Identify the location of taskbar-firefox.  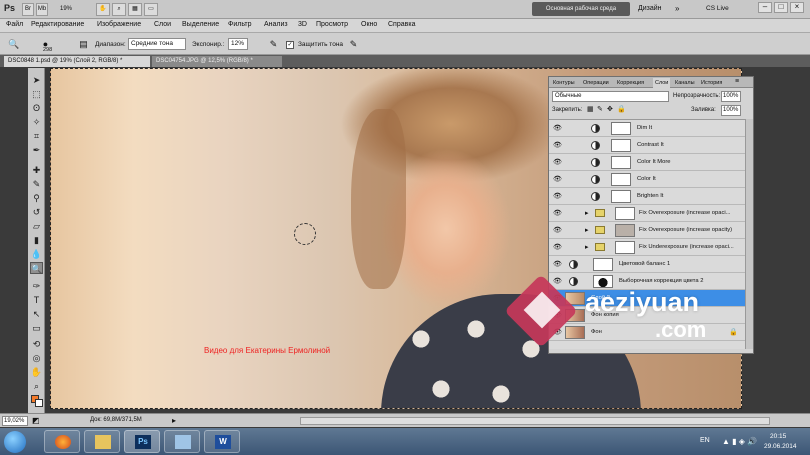
(62, 441).